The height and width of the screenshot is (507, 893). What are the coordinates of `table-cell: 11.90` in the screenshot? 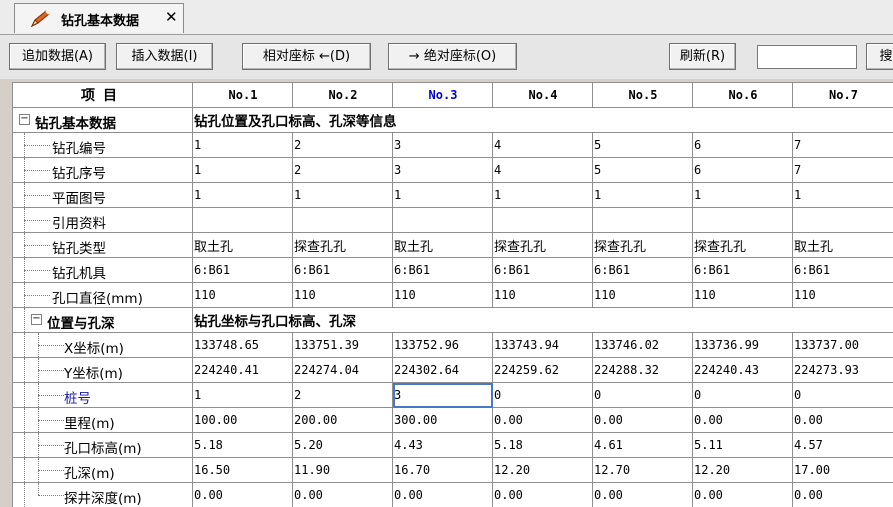 It's located at (342, 470).